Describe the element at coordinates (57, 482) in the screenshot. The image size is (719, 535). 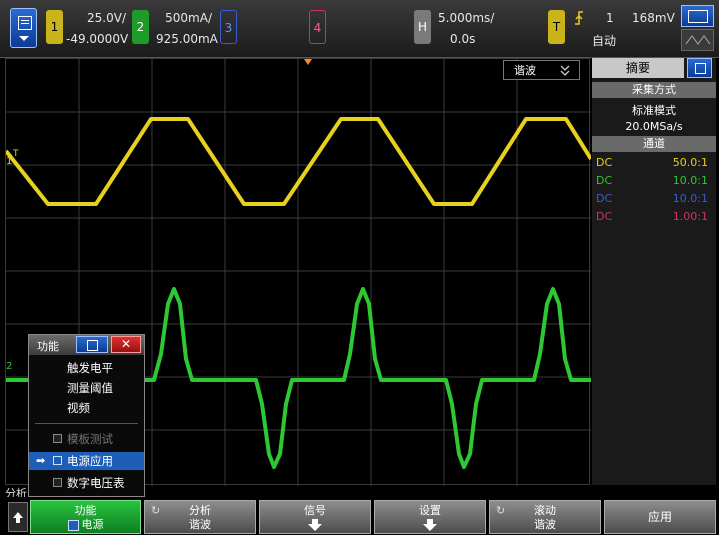
I see `dvm-checkbox` at that location.